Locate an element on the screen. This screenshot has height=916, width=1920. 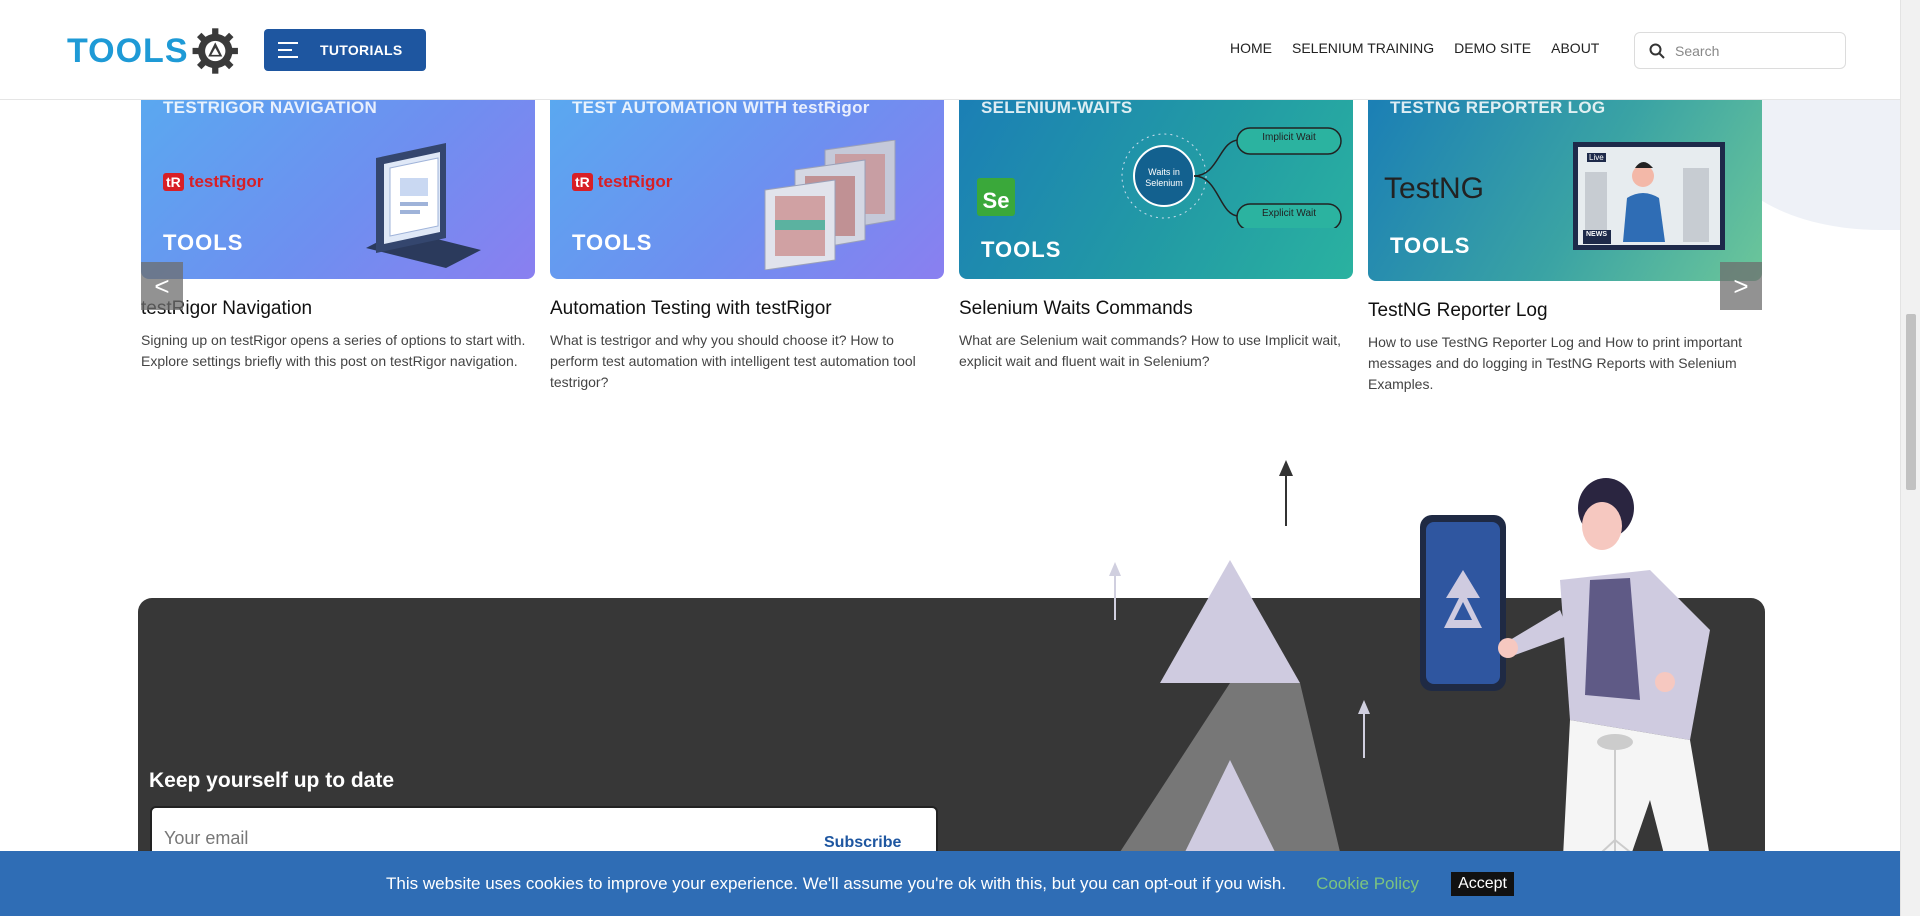
card-title: testRigor Navigation is located at coordinates (338, 309).